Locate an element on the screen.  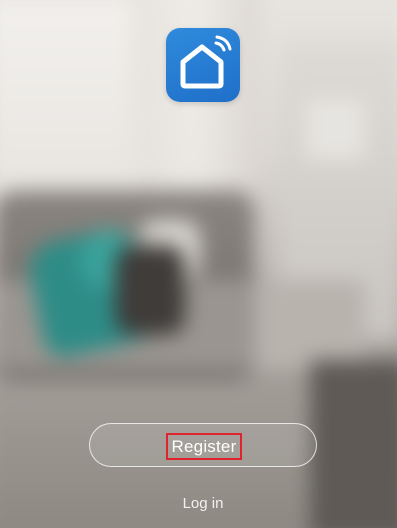
smart-home-wifi-icon is located at coordinates (203, 65).